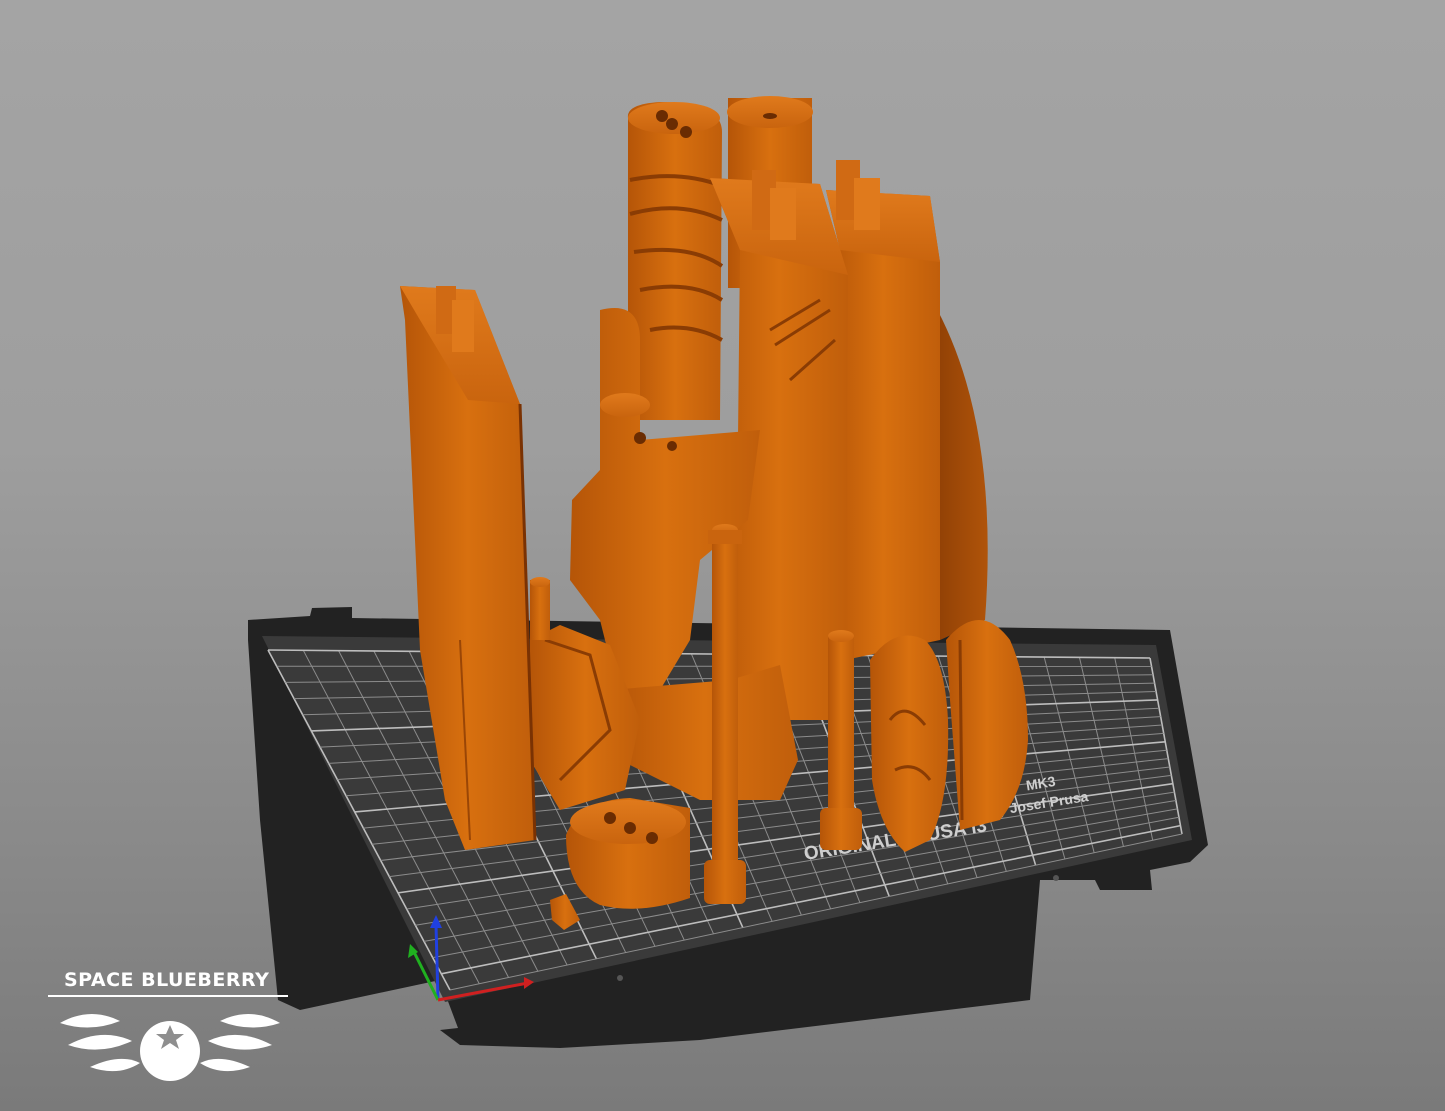 The width and height of the screenshot is (1445, 1111). I want to click on logo-divider, so click(168, 996).